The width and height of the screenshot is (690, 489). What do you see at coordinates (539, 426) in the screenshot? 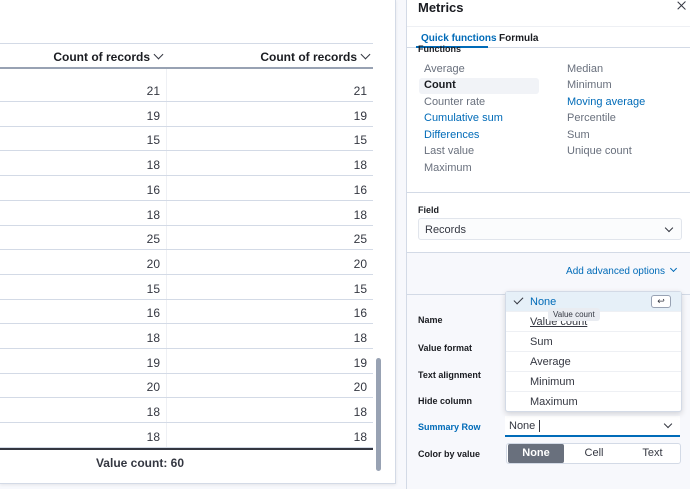
I see `text-caret` at bounding box center [539, 426].